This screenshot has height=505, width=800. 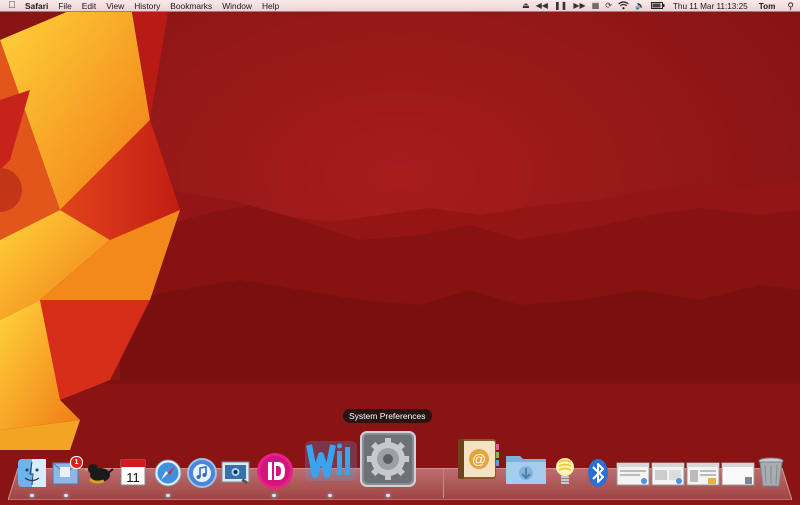 What do you see at coordinates (66, 495) in the screenshot?
I see `mail-running-indicator` at bounding box center [66, 495].